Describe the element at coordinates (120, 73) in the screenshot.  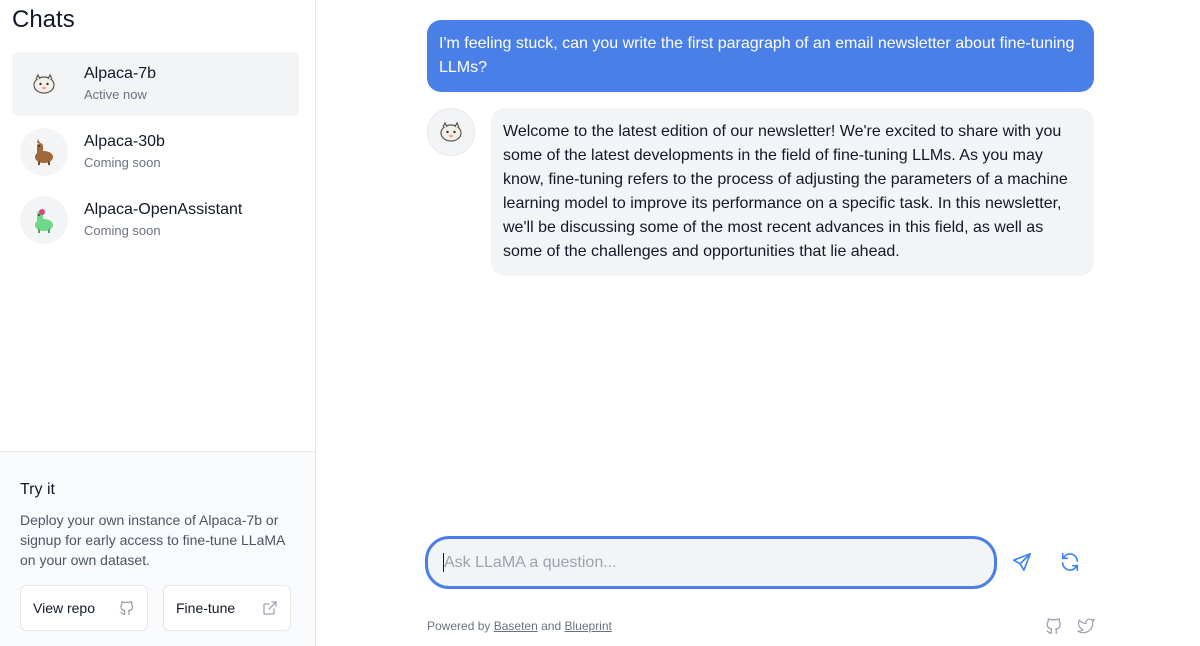
I see `chat-name: Alpaca-7b` at that location.